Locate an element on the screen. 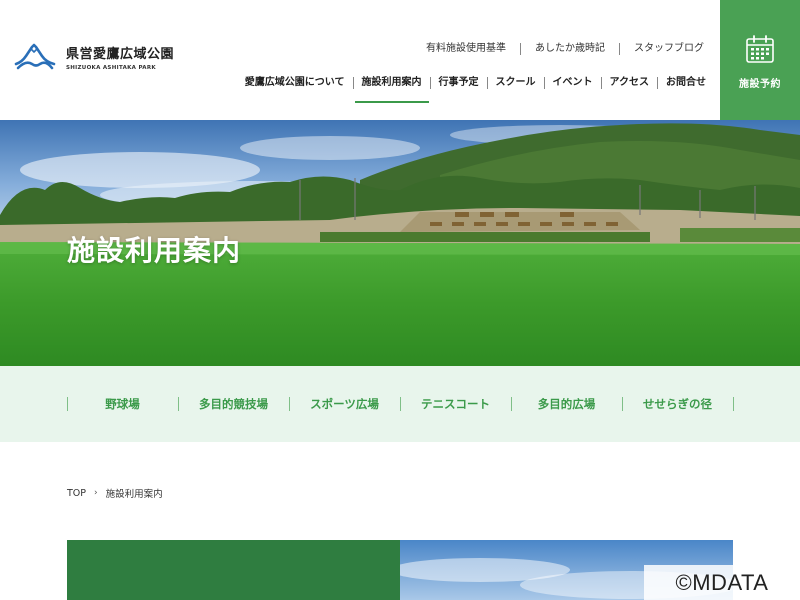 The height and width of the screenshot is (600, 800). breadcrumb: TOP › 施設利用案内 is located at coordinates (115, 493).